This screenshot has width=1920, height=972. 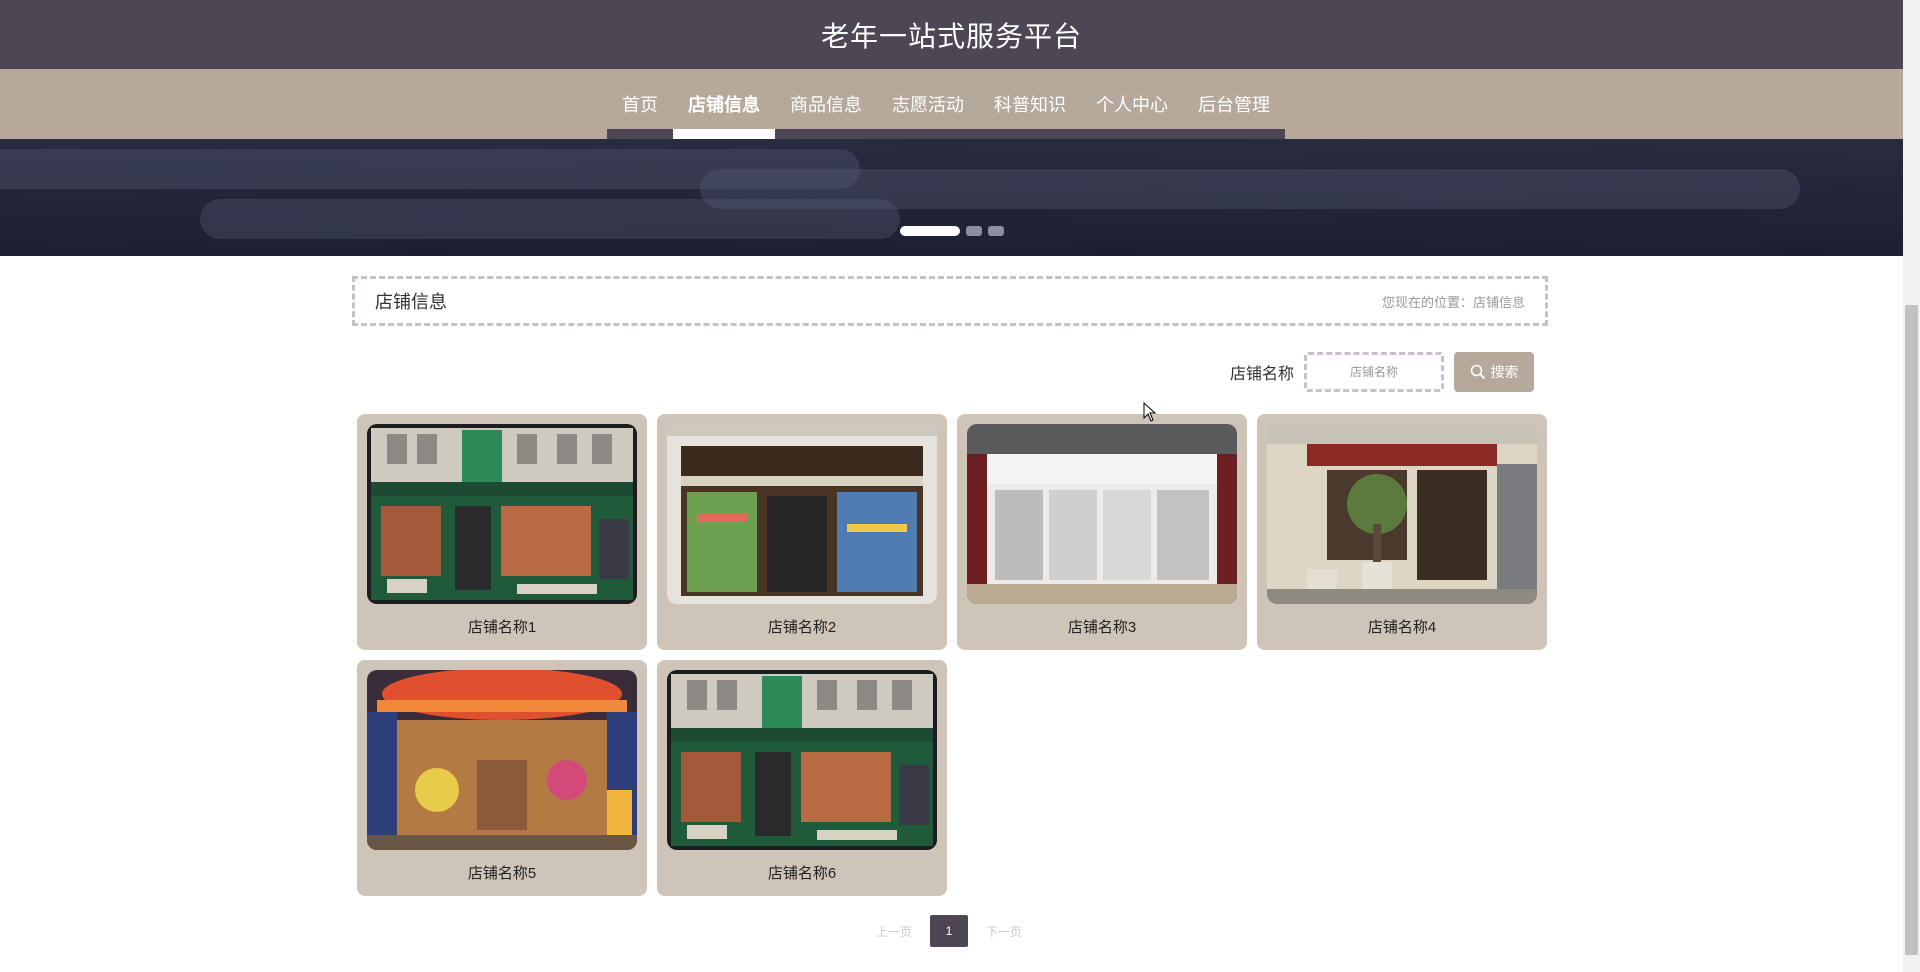 I want to click on shop-card: 店铺名称6, so click(x=802, y=778).